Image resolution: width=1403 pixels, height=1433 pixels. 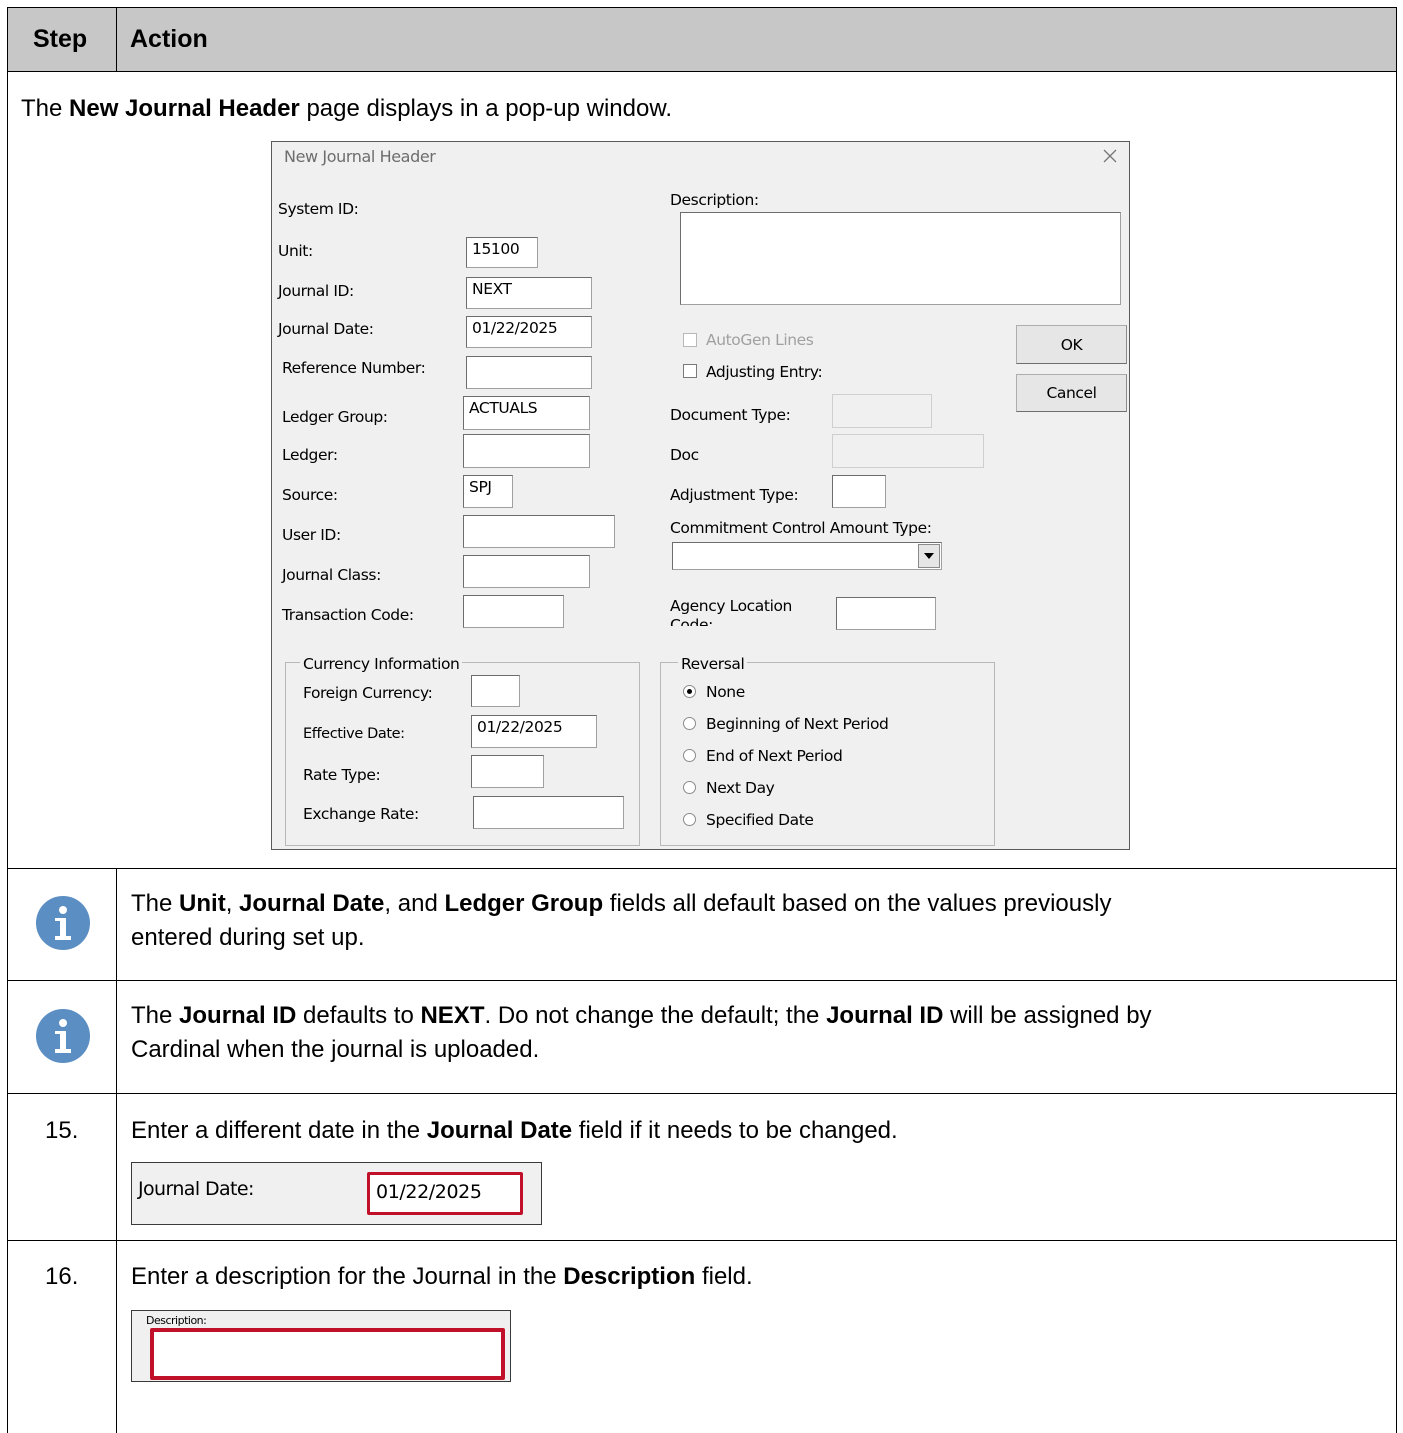 I want to click on reversal-option-label: End of Next Period, so click(x=774, y=756).